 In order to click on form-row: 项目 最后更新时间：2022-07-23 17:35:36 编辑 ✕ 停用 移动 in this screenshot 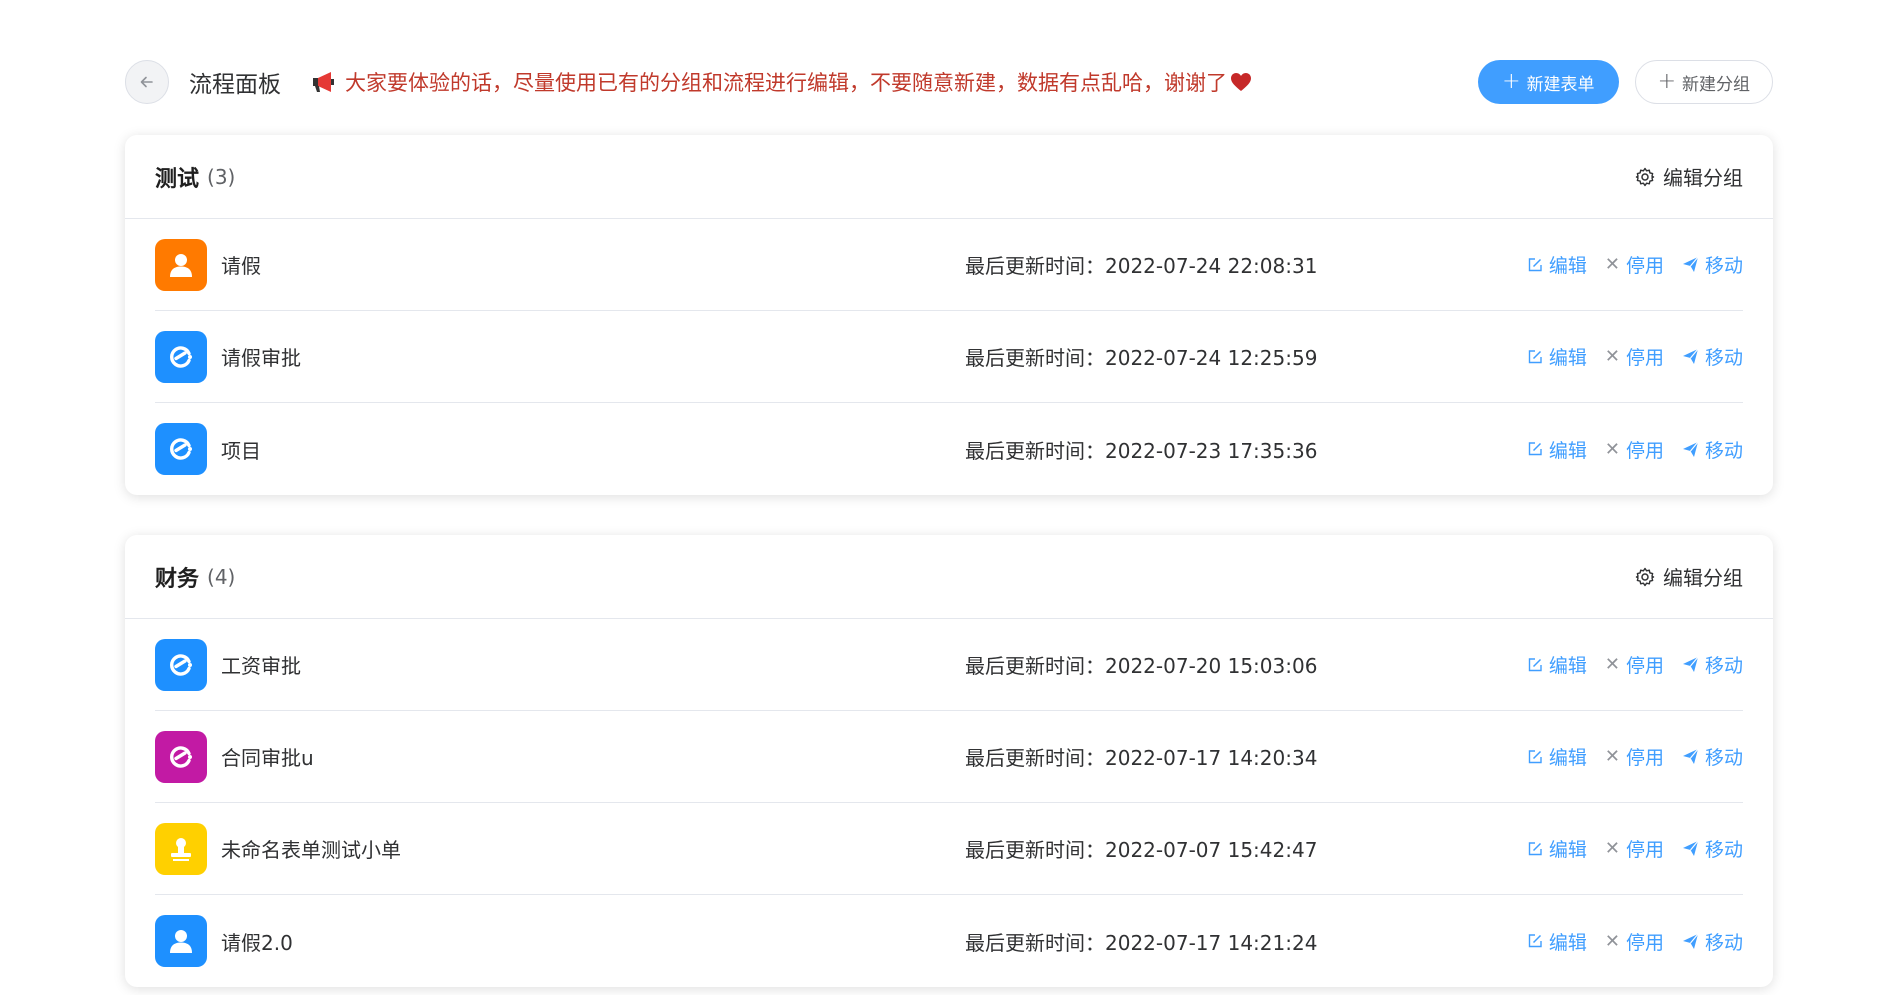, I will do `click(949, 449)`.